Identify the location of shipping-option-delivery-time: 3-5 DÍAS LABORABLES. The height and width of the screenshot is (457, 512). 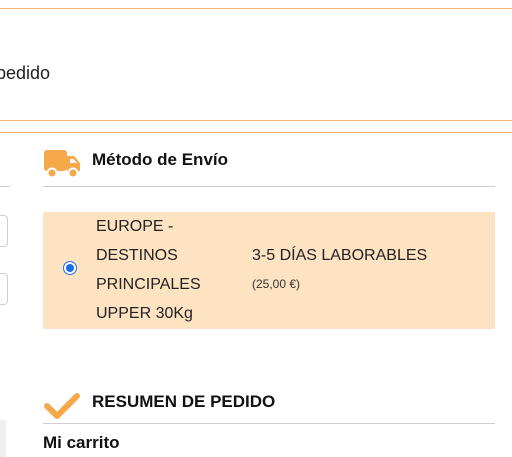
(340, 255).